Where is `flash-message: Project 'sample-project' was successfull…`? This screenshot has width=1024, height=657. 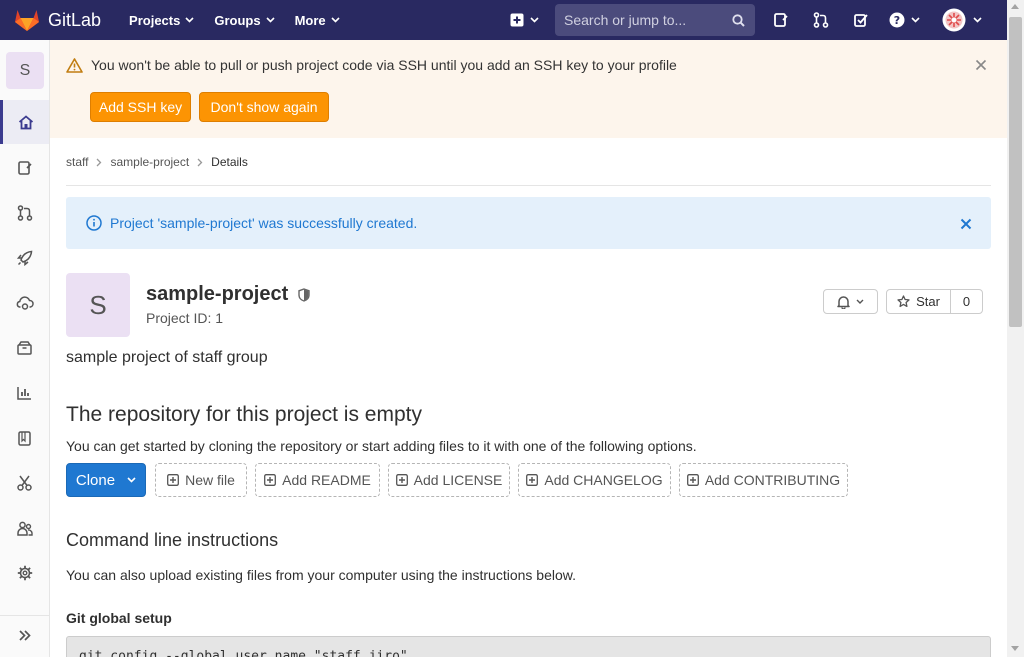
flash-message: Project 'sample-project' was successfull… is located at coordinates (264, 223).